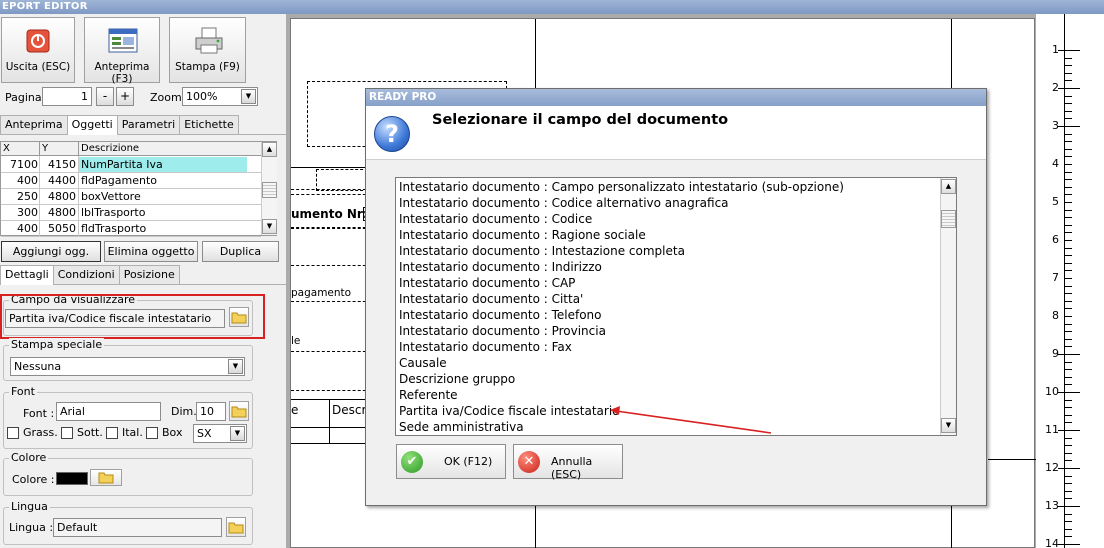 This screenshot has height=548, width=1104. Describe the element at coordinates (123, 41) in the screenshot. I see `preview-window-icon` at that location.